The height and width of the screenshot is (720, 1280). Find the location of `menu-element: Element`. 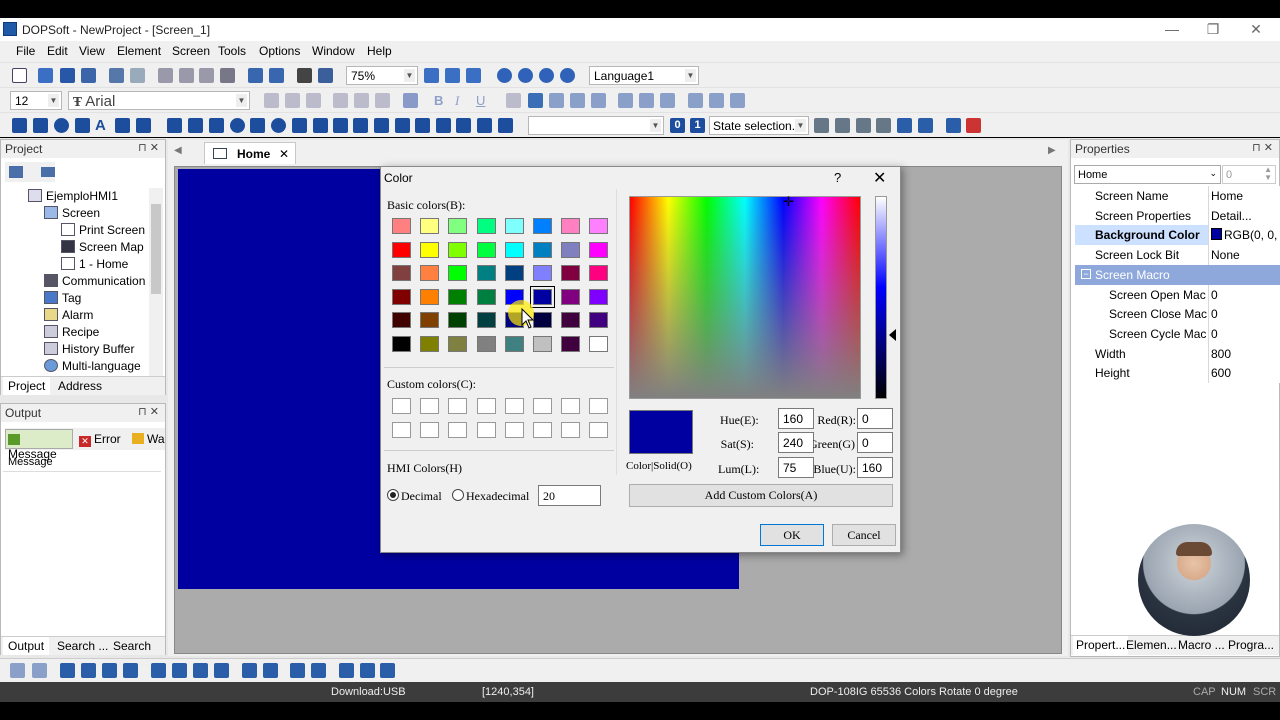

menu-element: Element is located at coordinates (139, 51).